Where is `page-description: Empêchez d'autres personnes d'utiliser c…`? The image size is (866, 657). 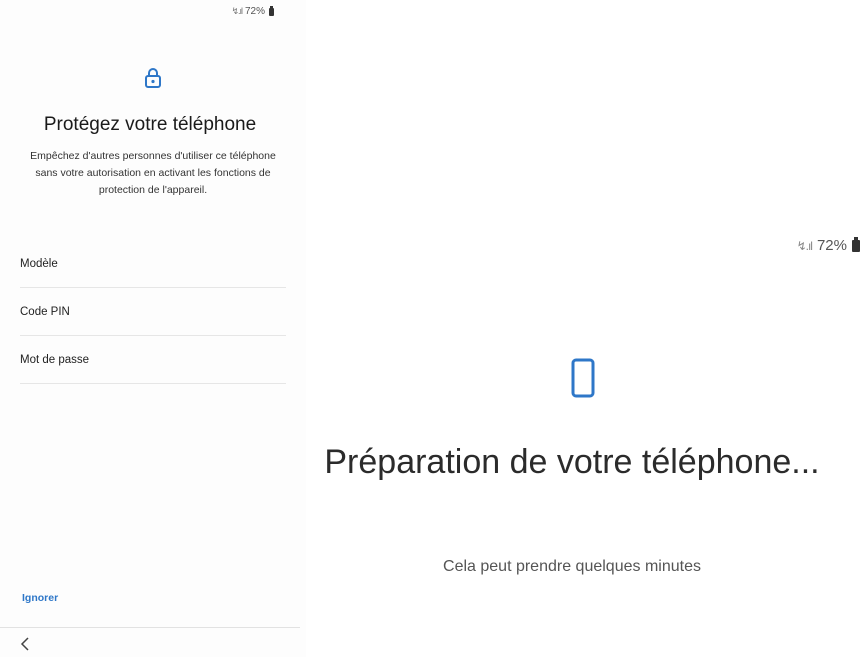
page-description: Empêchez d'autres personnes d'utiliser c… is located at coordinates (153, 173).